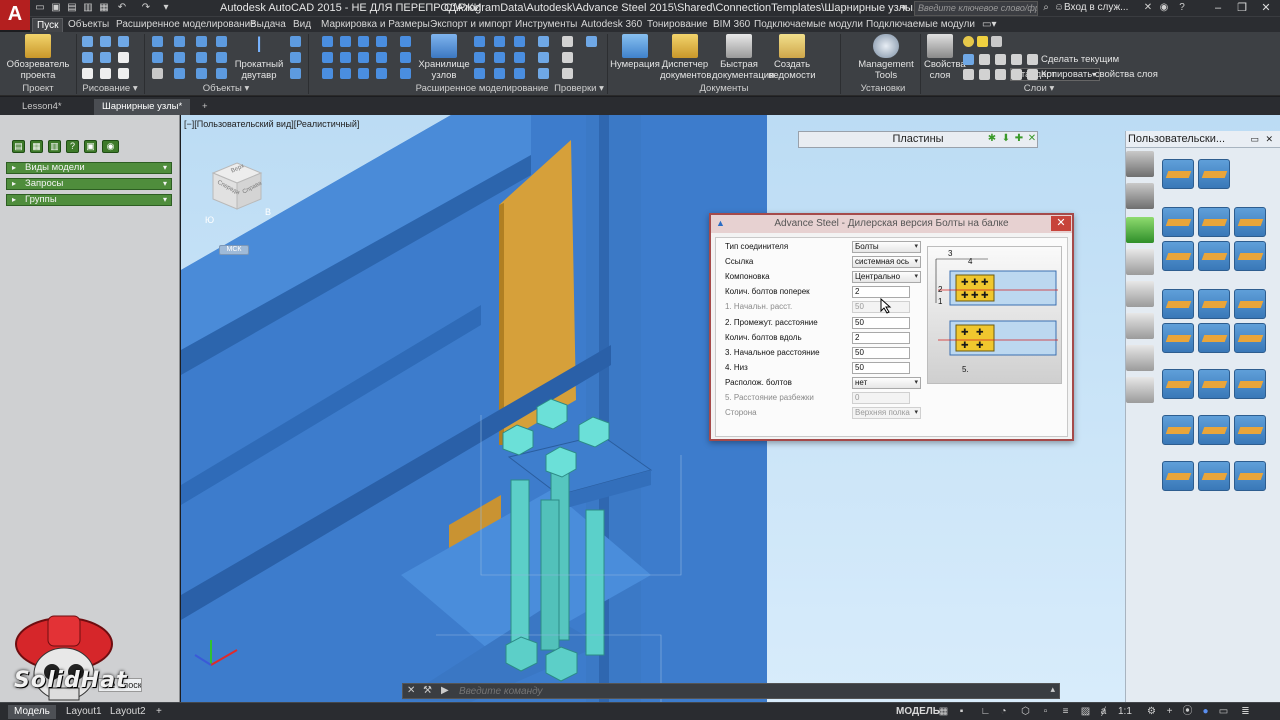 The width and height of the screenshot is (1280, 720). What do you see at coordinates (471, 25) in the screenshot?
I see `tab-export-import: Экспорт и импорт` at bounding box center [471, 25].